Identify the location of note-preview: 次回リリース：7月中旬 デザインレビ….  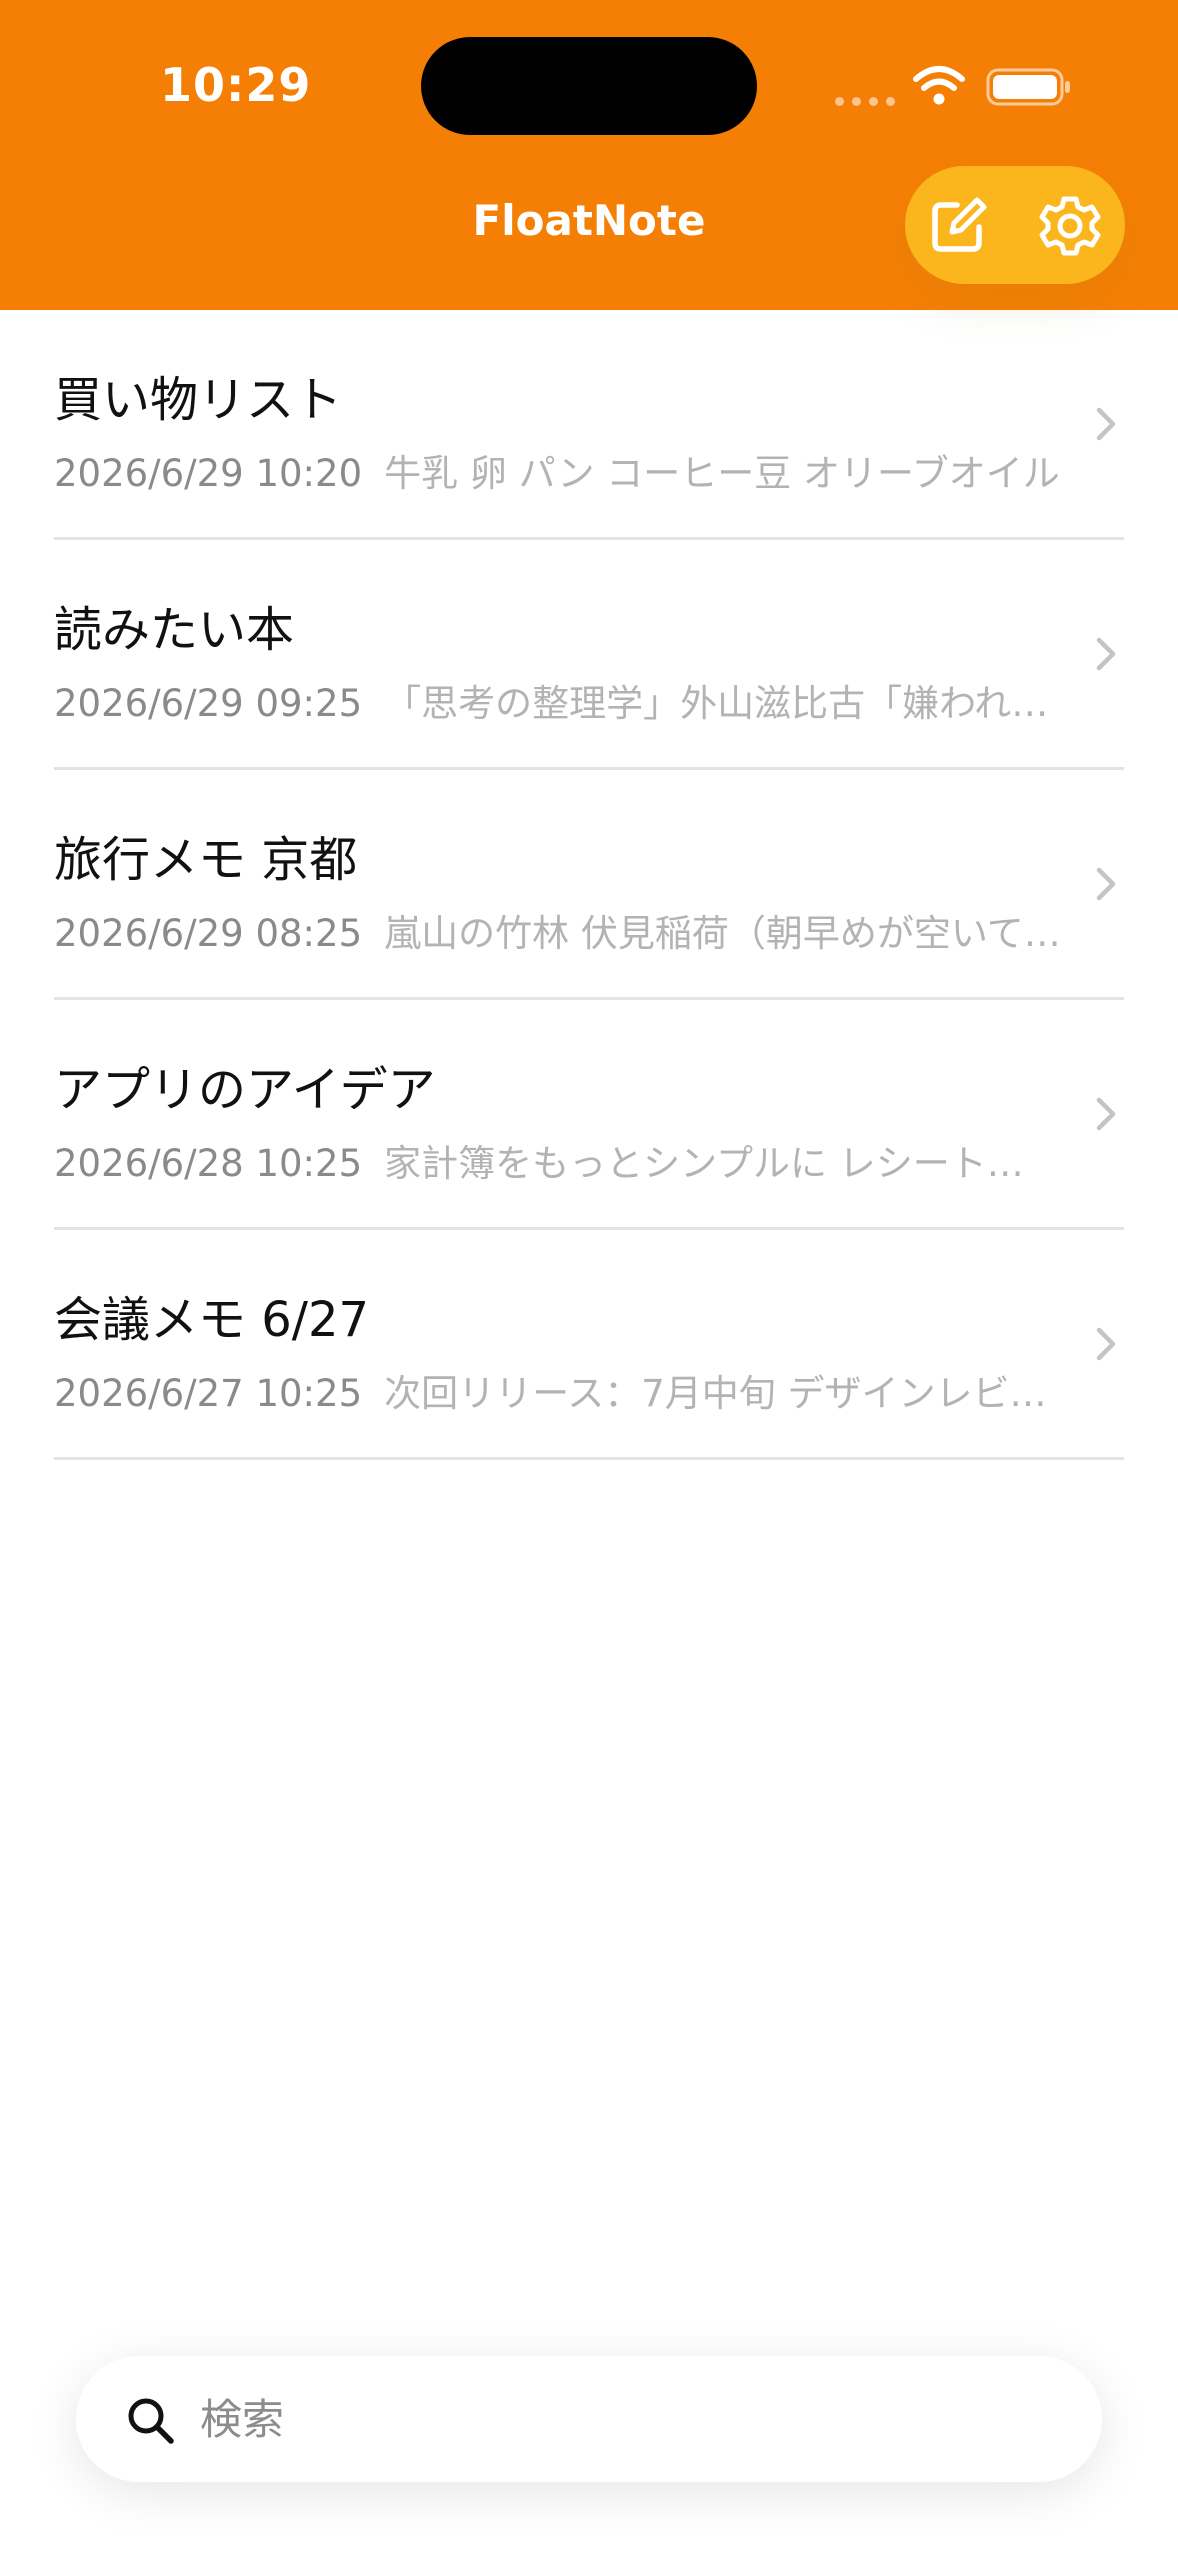
(715, 1393).